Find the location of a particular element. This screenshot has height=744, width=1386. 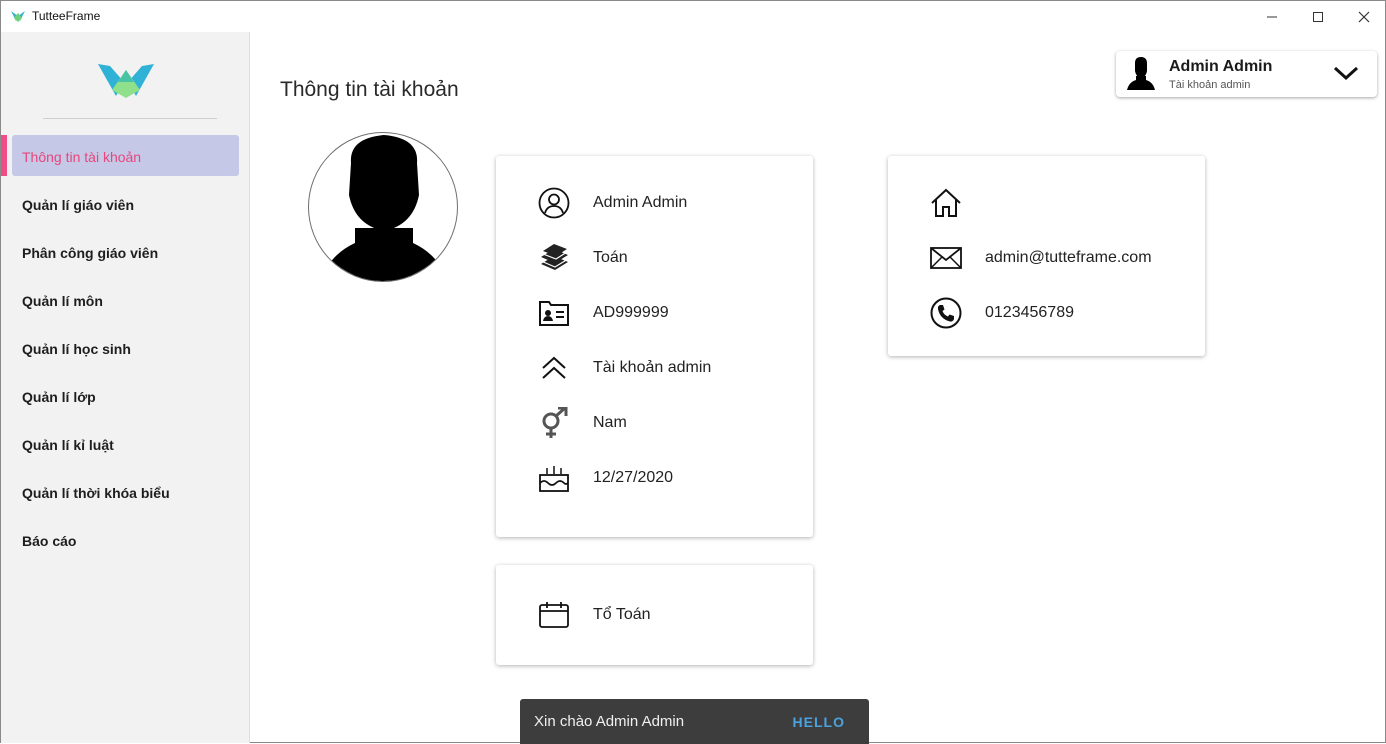

page-title: Thông tin tài khoản is located at coordinates (369, 89).